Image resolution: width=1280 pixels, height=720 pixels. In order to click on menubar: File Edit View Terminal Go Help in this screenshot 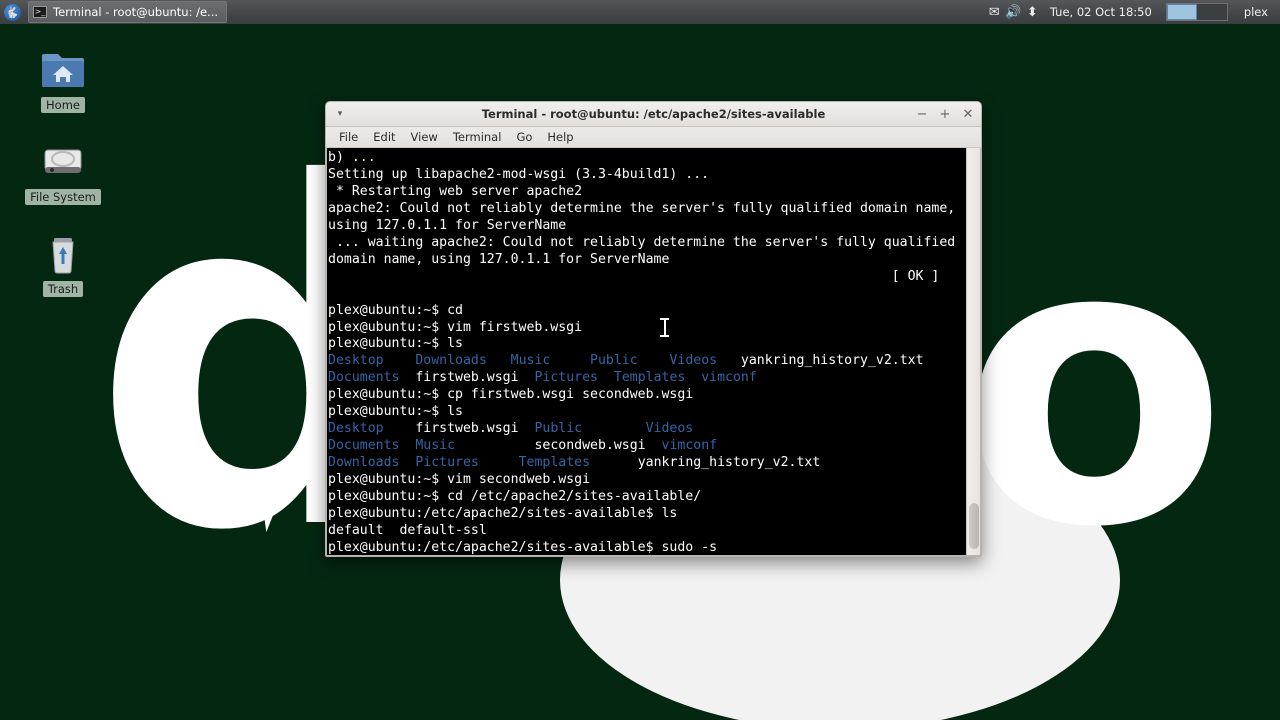, I will do `click(653, 137)`.